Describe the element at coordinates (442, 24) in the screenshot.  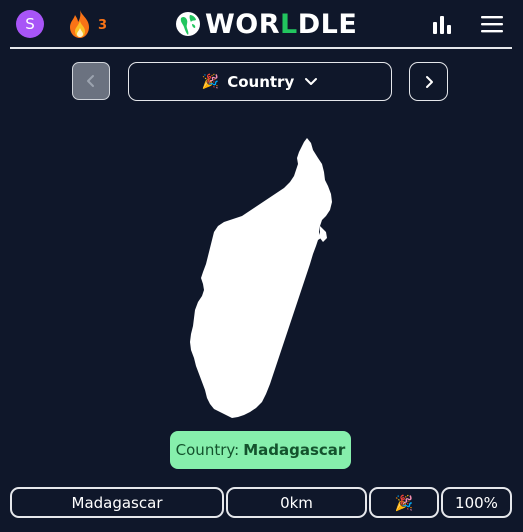
I see `bar-chart-icon` at that location.